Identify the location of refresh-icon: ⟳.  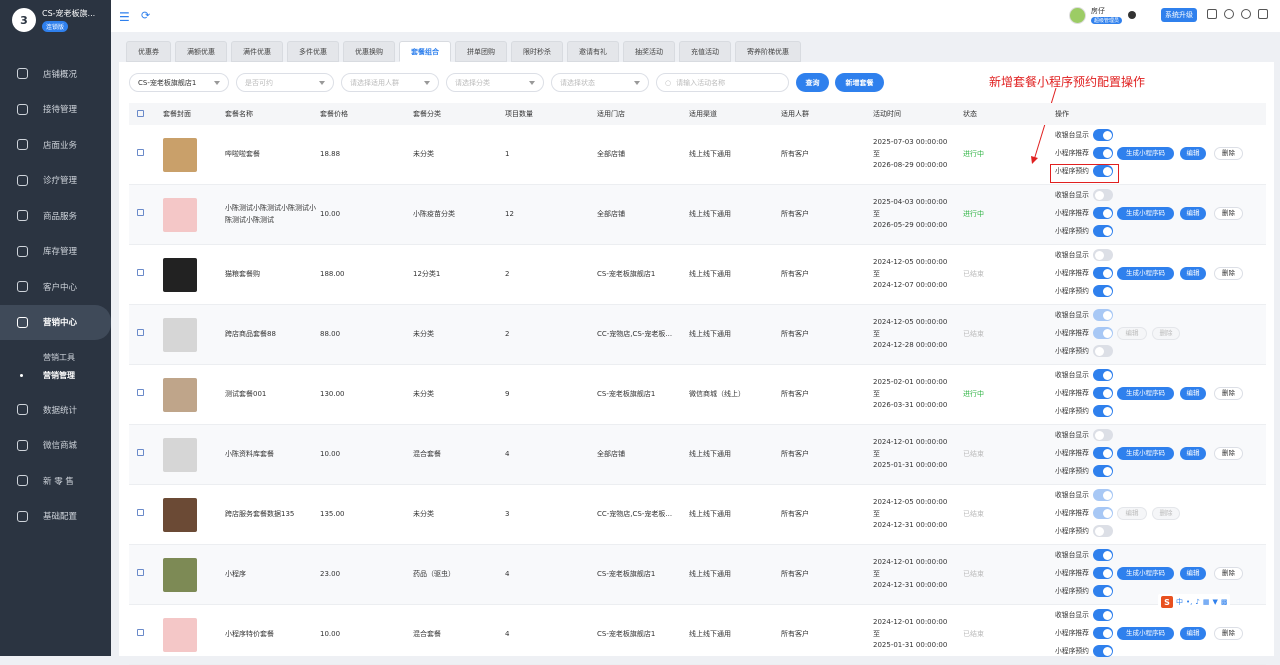
(145, 15).